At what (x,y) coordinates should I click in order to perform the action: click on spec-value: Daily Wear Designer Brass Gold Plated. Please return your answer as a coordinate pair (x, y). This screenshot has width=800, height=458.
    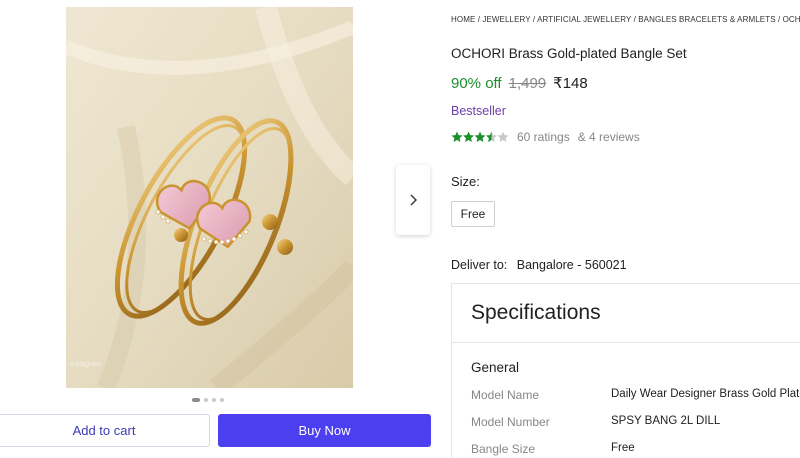
    Looking at the image, I should click on (705, 394).